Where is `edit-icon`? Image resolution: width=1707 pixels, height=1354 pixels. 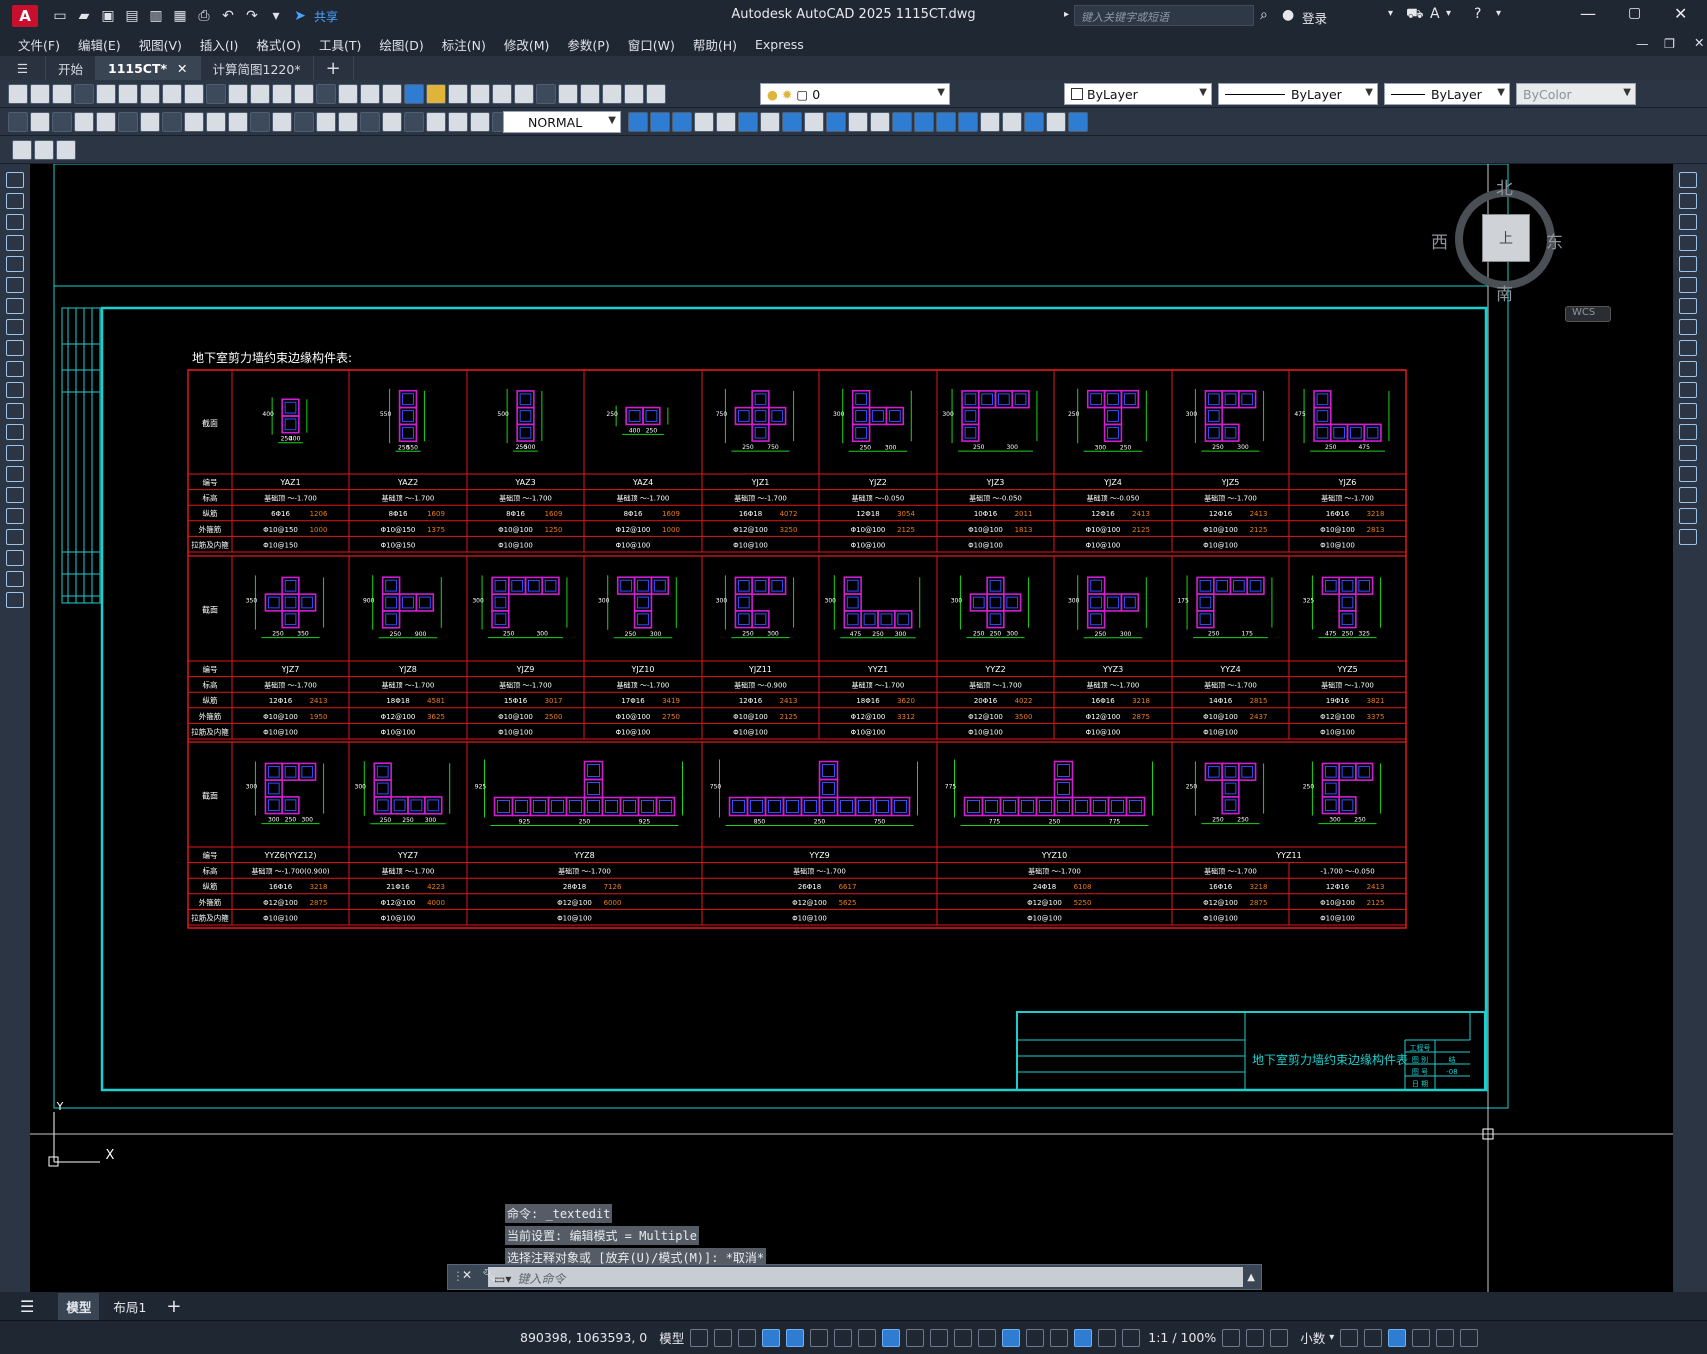
edit-icon is located at coordinates (22, 150).